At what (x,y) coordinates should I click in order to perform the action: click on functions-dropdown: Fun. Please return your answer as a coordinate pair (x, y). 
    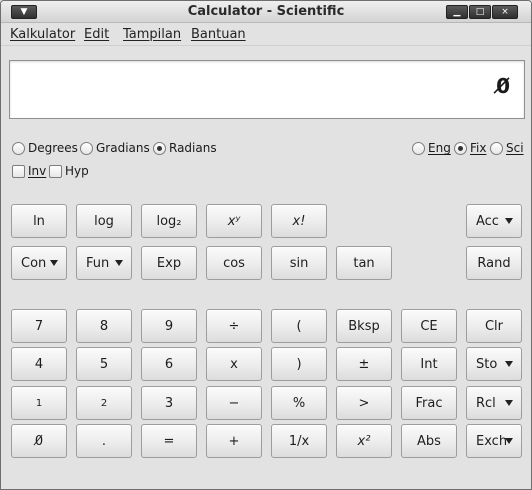
    Looking at the image, I should click on (104, 263).